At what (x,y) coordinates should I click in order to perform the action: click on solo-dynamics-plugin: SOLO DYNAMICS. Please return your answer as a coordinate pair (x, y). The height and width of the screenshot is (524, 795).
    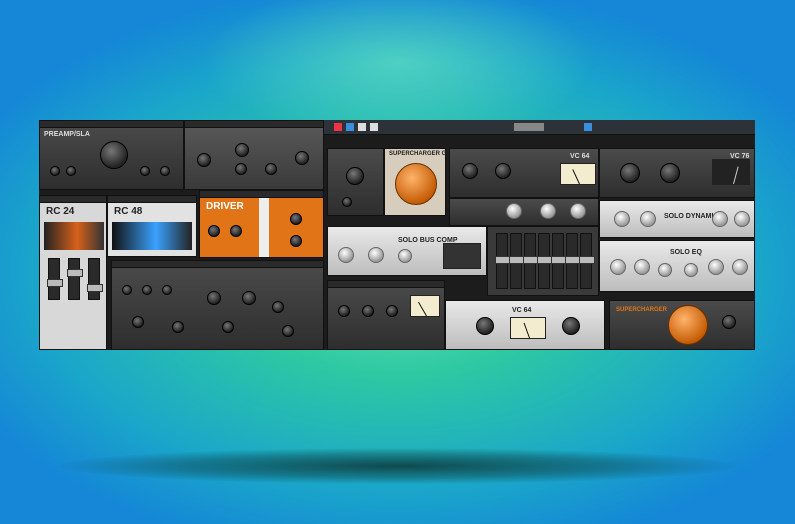
    Looking at the image, I should click on (677, 219).